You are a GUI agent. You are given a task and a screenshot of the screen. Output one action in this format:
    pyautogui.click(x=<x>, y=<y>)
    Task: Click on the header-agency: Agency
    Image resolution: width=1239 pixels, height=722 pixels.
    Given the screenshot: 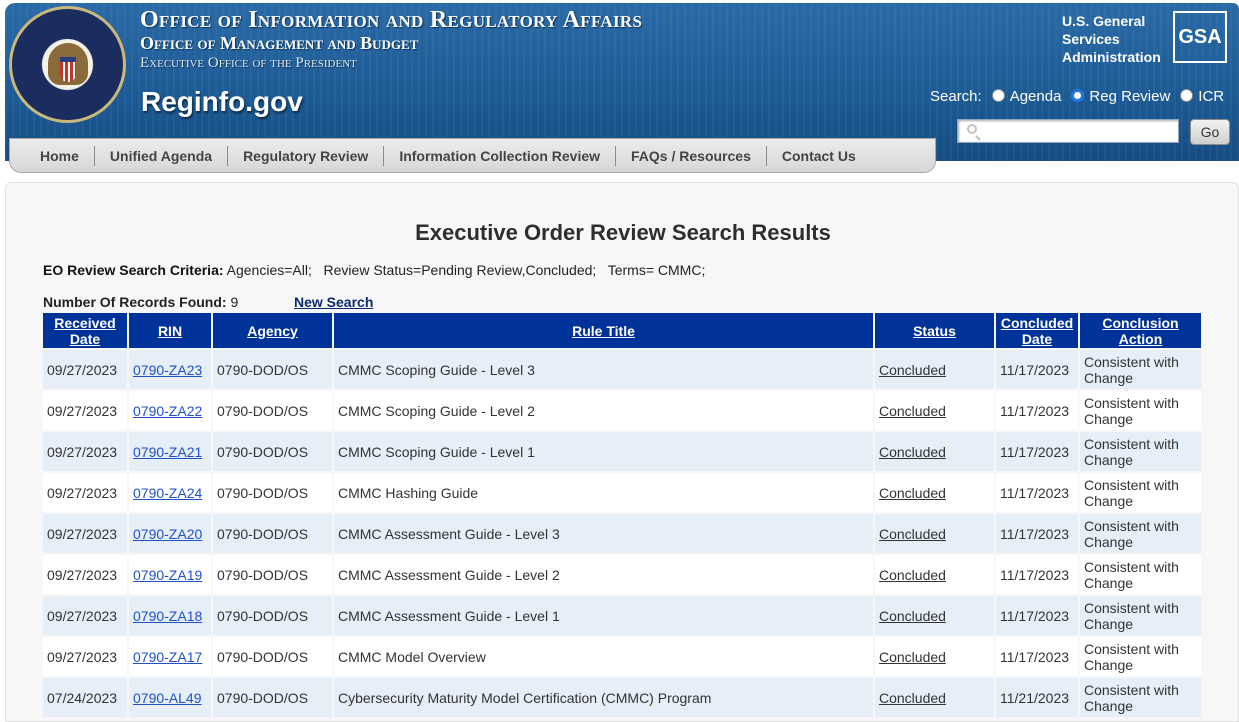 What is the action you would take?
    pyautogui.click(x=272, y=330)
    